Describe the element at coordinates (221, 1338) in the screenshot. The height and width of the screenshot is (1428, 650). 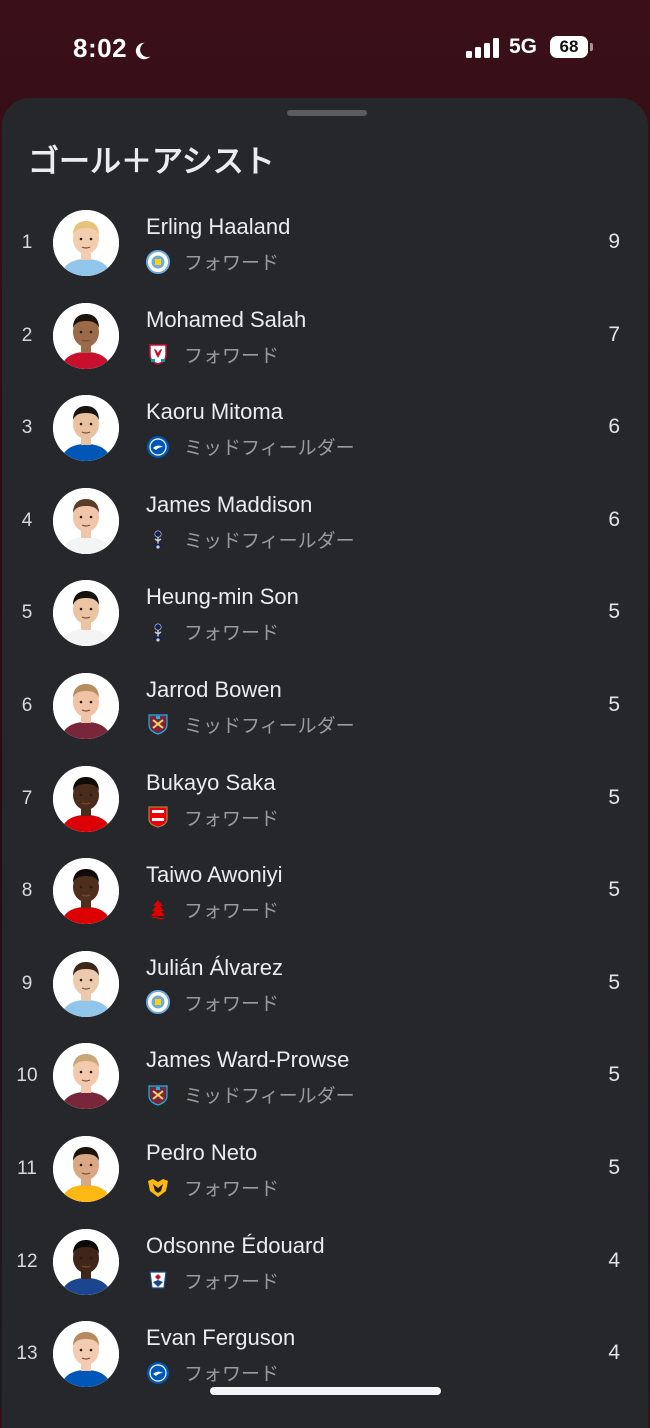
I see `player-name: Evan Ferguson` at that location.